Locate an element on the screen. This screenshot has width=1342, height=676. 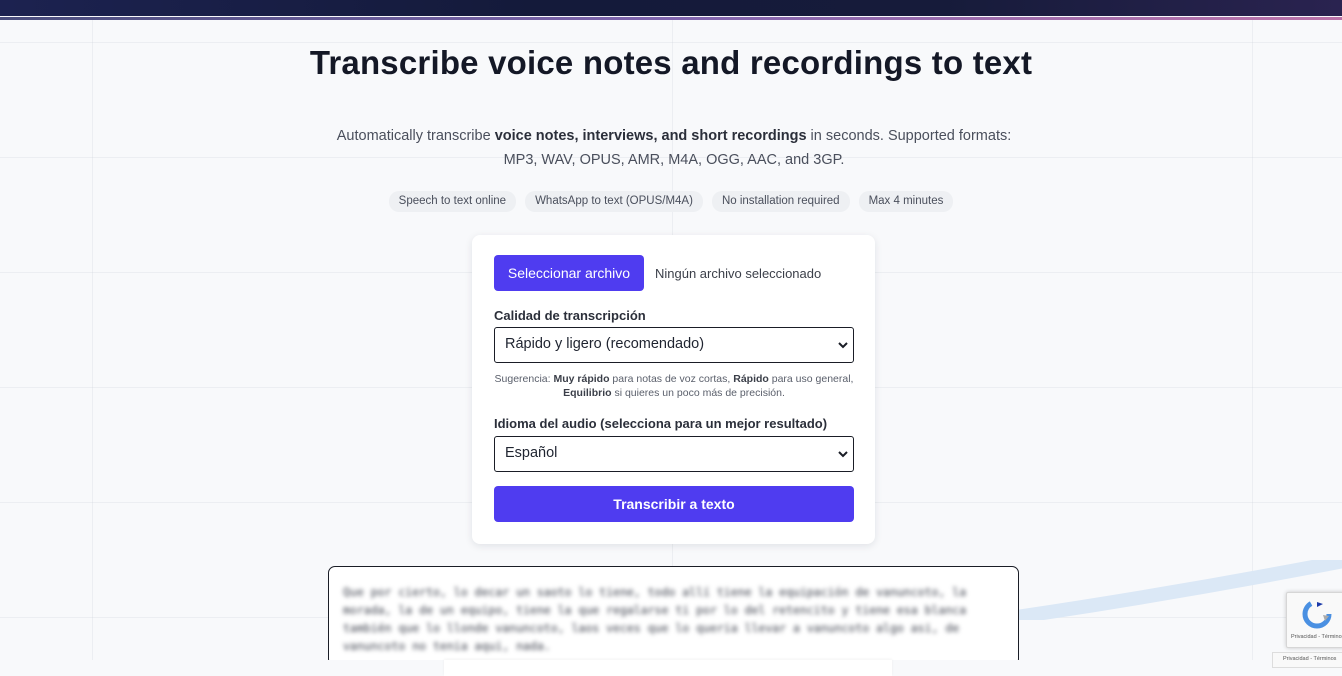
tag-max-duration: Max 4 minutes is located at coordinates (906, 201).